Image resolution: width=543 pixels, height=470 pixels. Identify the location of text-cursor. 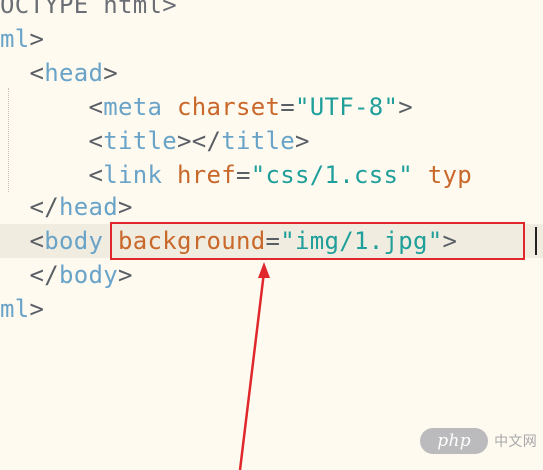
(536, 241).